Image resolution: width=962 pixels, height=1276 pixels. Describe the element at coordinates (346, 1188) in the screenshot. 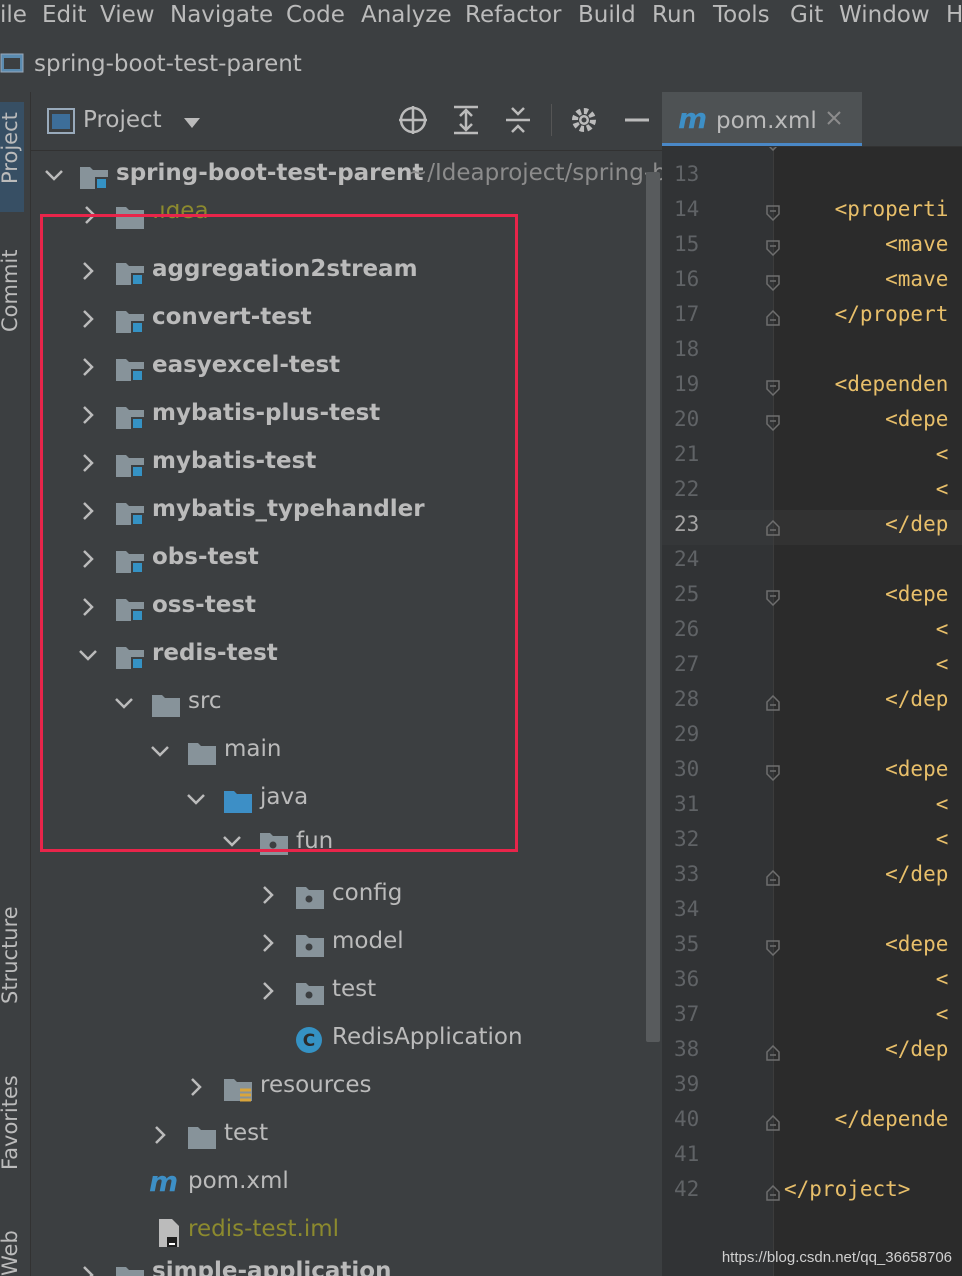

I see `tree-row-pom: m pom.xml` at that location.